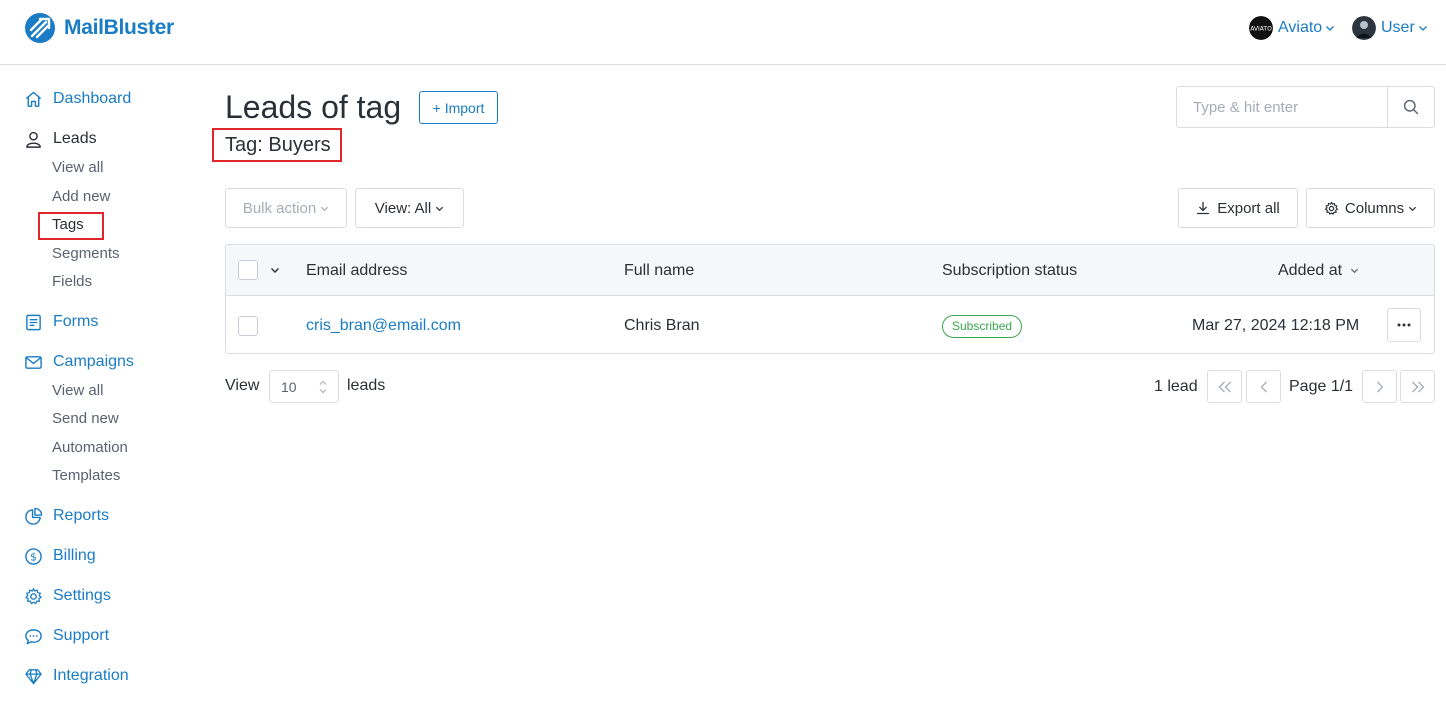  What do you see at coordinates (248, 270) in the screenshot?
I see `select-all-checkbox` at bounding box center [248, 270].